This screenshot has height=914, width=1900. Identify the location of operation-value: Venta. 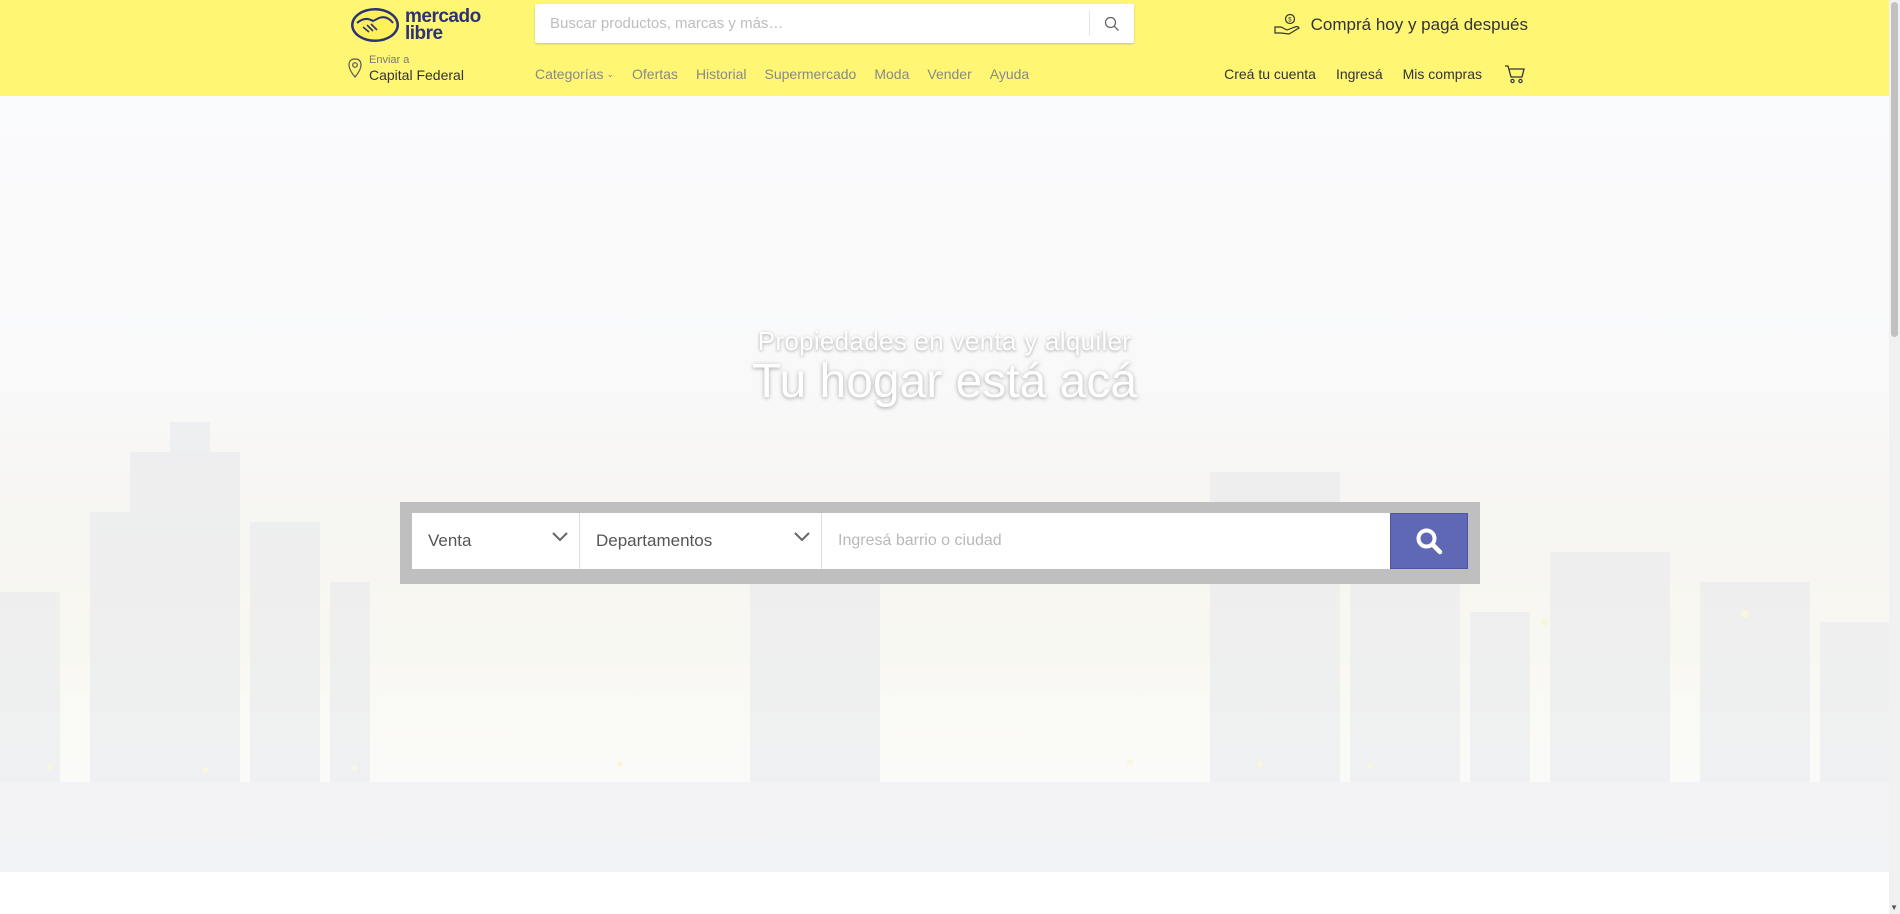
(450, 540).